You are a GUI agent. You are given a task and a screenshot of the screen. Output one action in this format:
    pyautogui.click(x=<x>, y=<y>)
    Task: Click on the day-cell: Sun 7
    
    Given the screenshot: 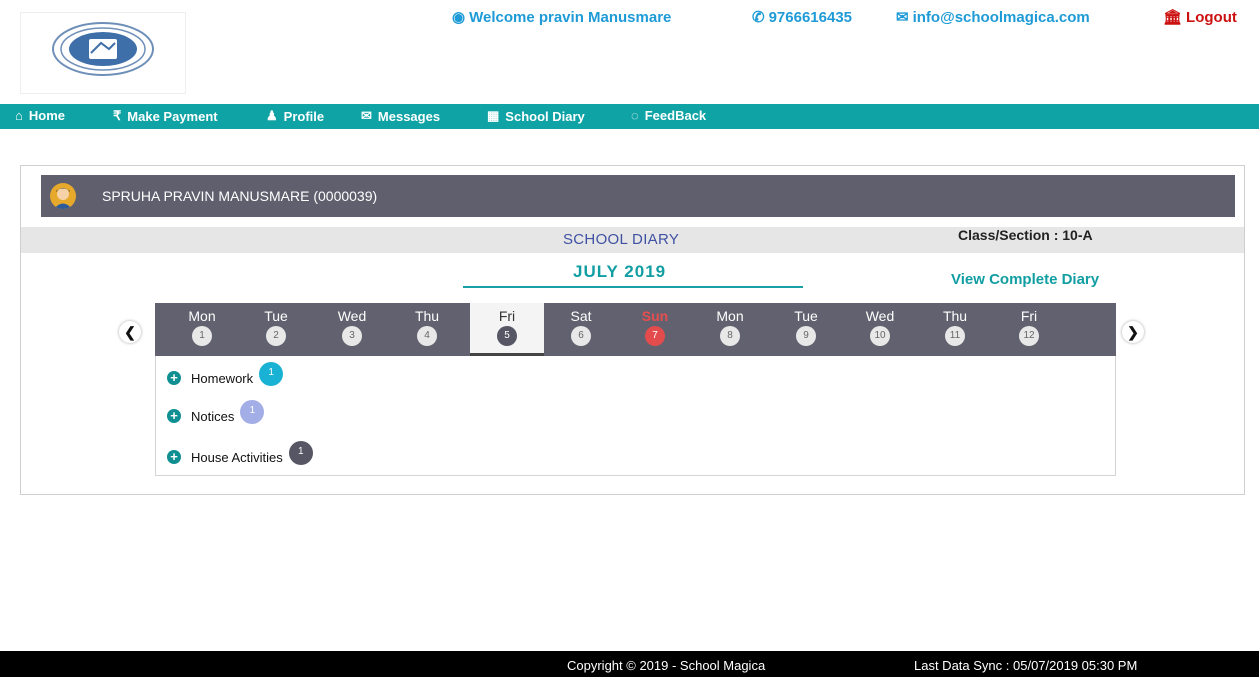 What is the action you would take?
    pyautogui.click(x=655, y=329)
    